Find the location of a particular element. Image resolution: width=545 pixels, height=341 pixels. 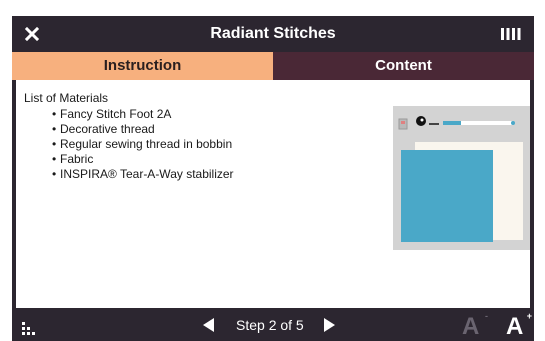

sewing-screen-illustration is located at coordinates (461, 178).